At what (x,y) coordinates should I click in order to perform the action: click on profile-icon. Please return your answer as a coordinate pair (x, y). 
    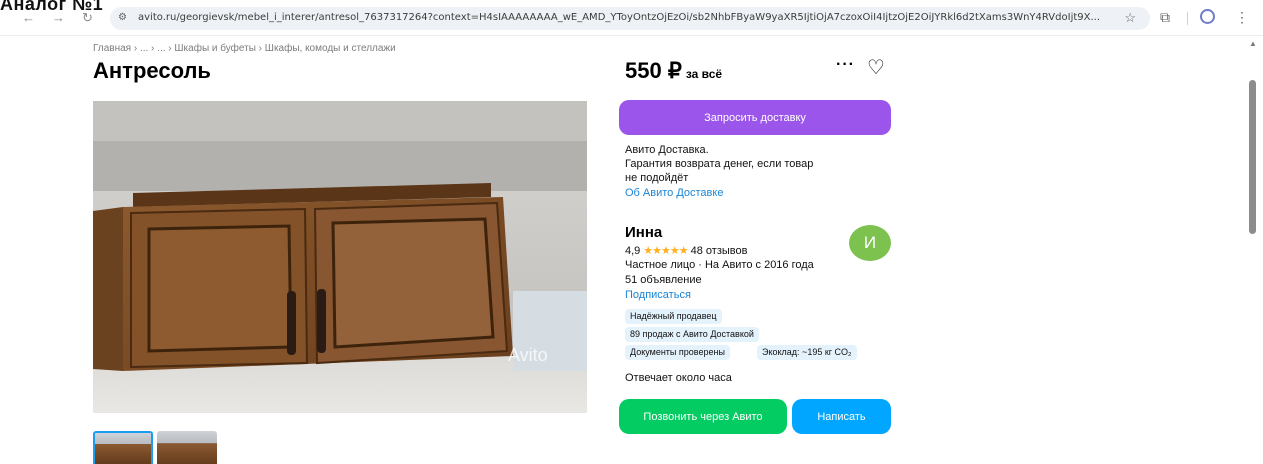
    Looking at the image, I should click on (1207, 16).